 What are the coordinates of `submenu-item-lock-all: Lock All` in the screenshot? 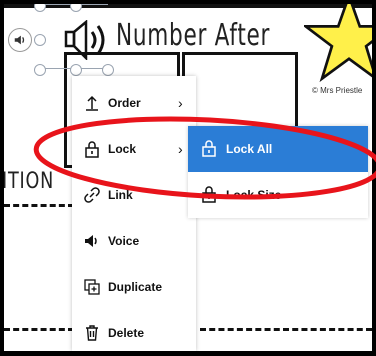 It's located at (278, 149).